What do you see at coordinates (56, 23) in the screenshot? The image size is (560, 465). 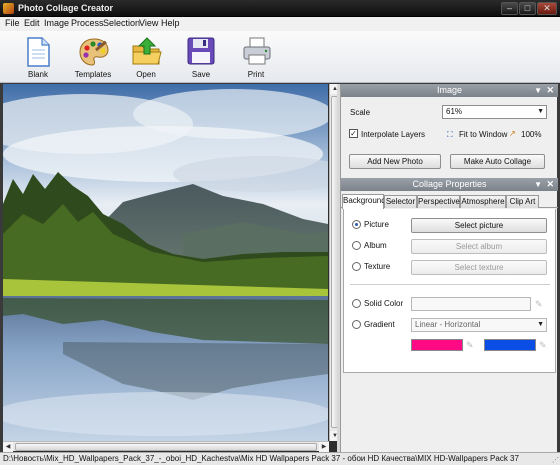 I see `menu-image: Image` at bounding box center [56, 23].